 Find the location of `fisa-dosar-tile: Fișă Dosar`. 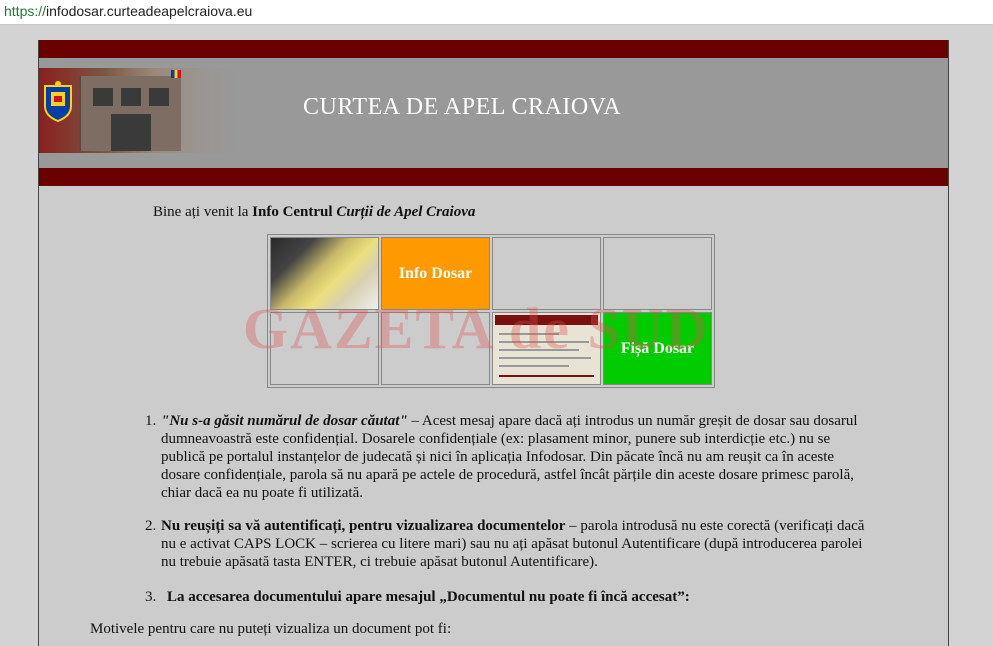

fisa-dosar-tile: Fișă Dosar is located at coordinates (657, 348).